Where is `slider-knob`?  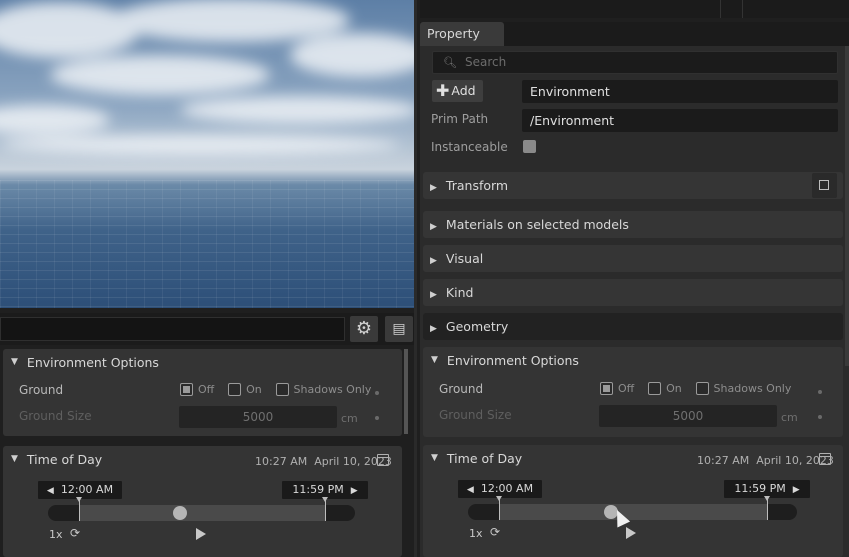
slider-knob is located at coordinates (180, 513).